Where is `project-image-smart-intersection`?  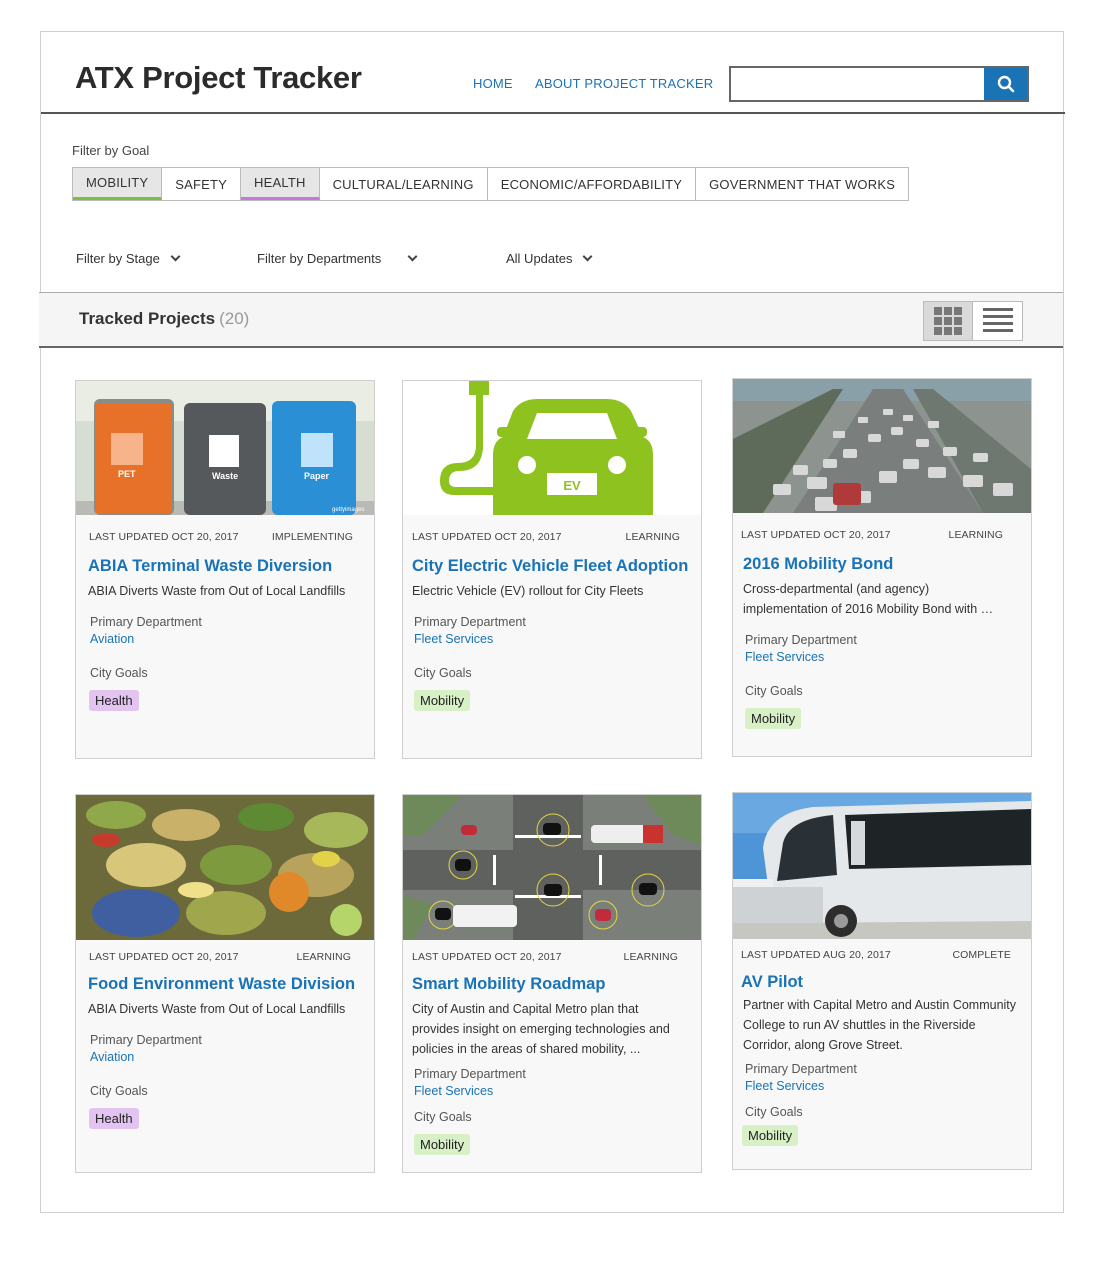
project-image-smart-intersection is located at coordinates (552, 867).